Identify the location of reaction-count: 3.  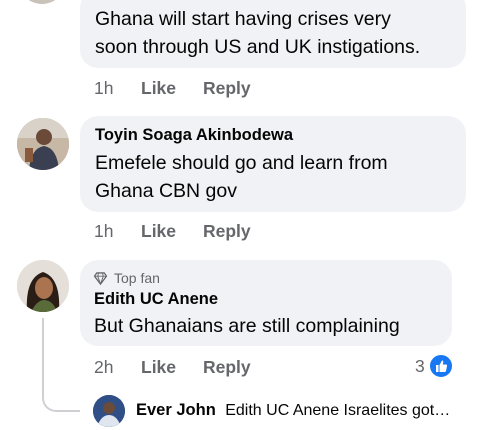
(420, 366).